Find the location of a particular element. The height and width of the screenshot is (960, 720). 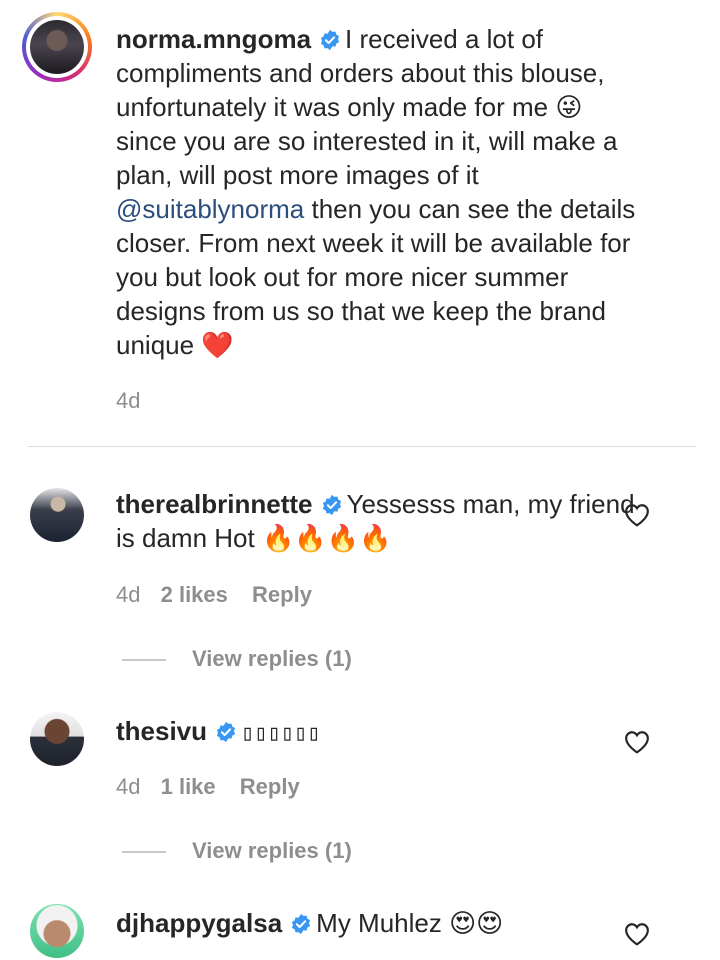

comment-username: therealbrinnette is located at coordinates (214, 504).